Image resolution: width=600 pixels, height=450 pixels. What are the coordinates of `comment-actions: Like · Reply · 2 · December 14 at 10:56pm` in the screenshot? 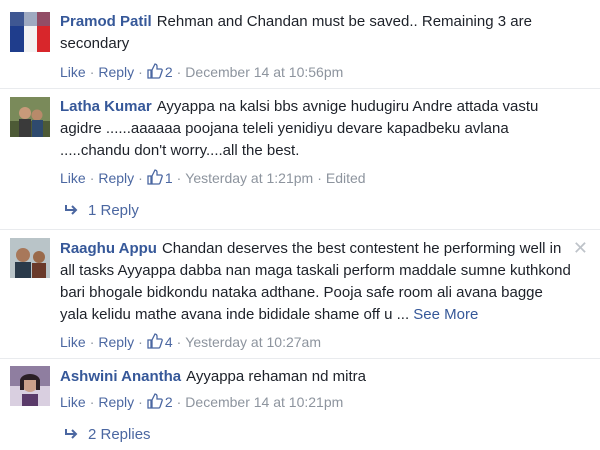 It's located at (201, 71).